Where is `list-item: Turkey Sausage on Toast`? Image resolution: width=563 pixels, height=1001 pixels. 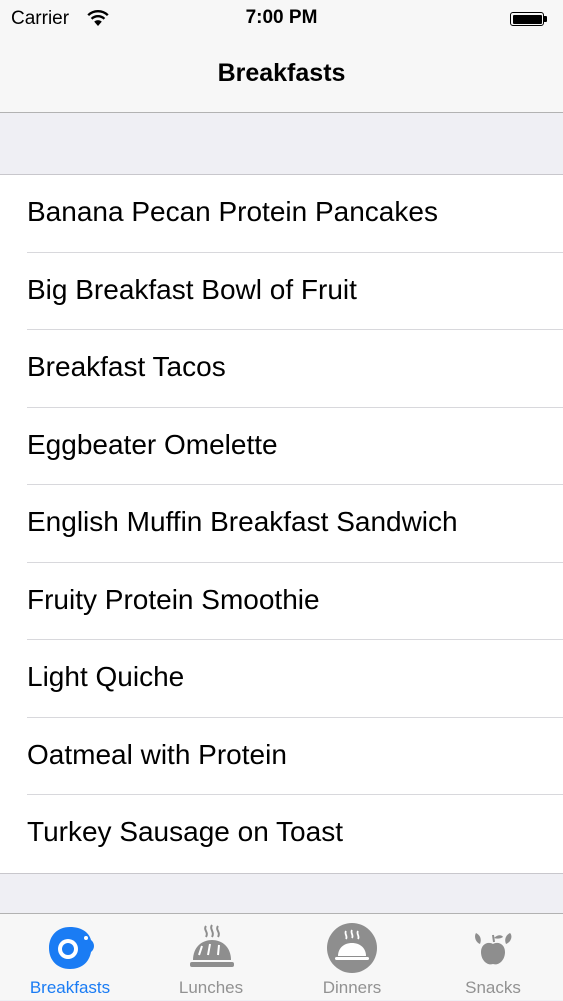 list-item: Turkey Sausage on Toast is located at coordinates (281, 834).